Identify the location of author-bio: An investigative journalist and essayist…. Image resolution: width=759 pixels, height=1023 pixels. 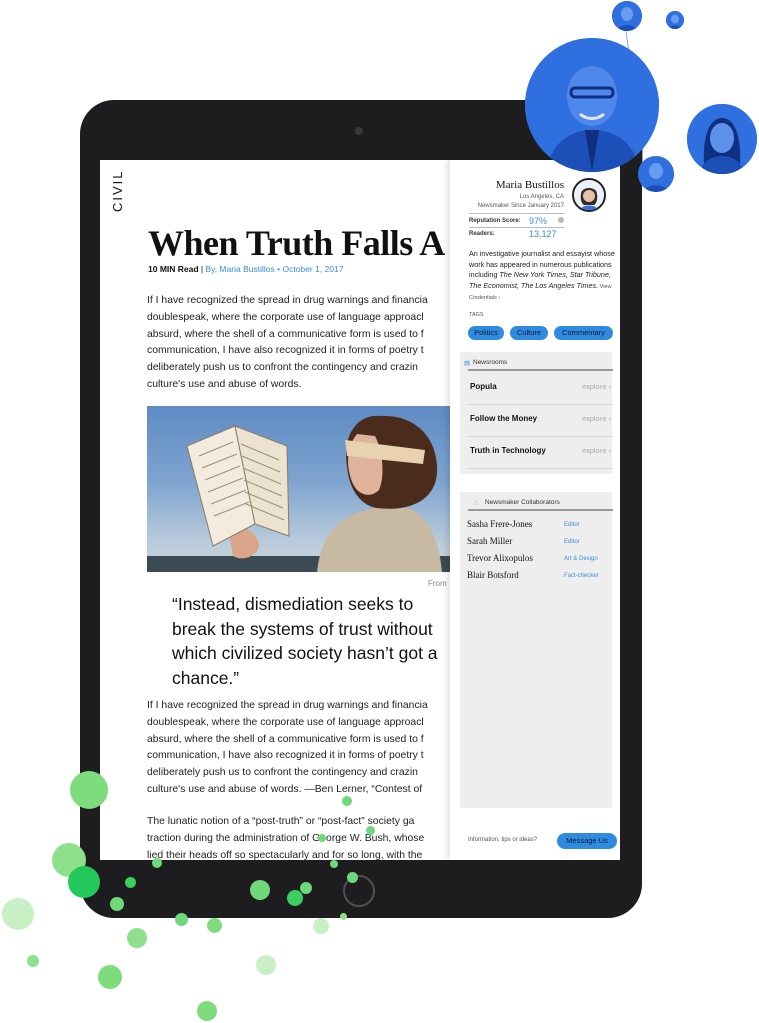
(544, 276).